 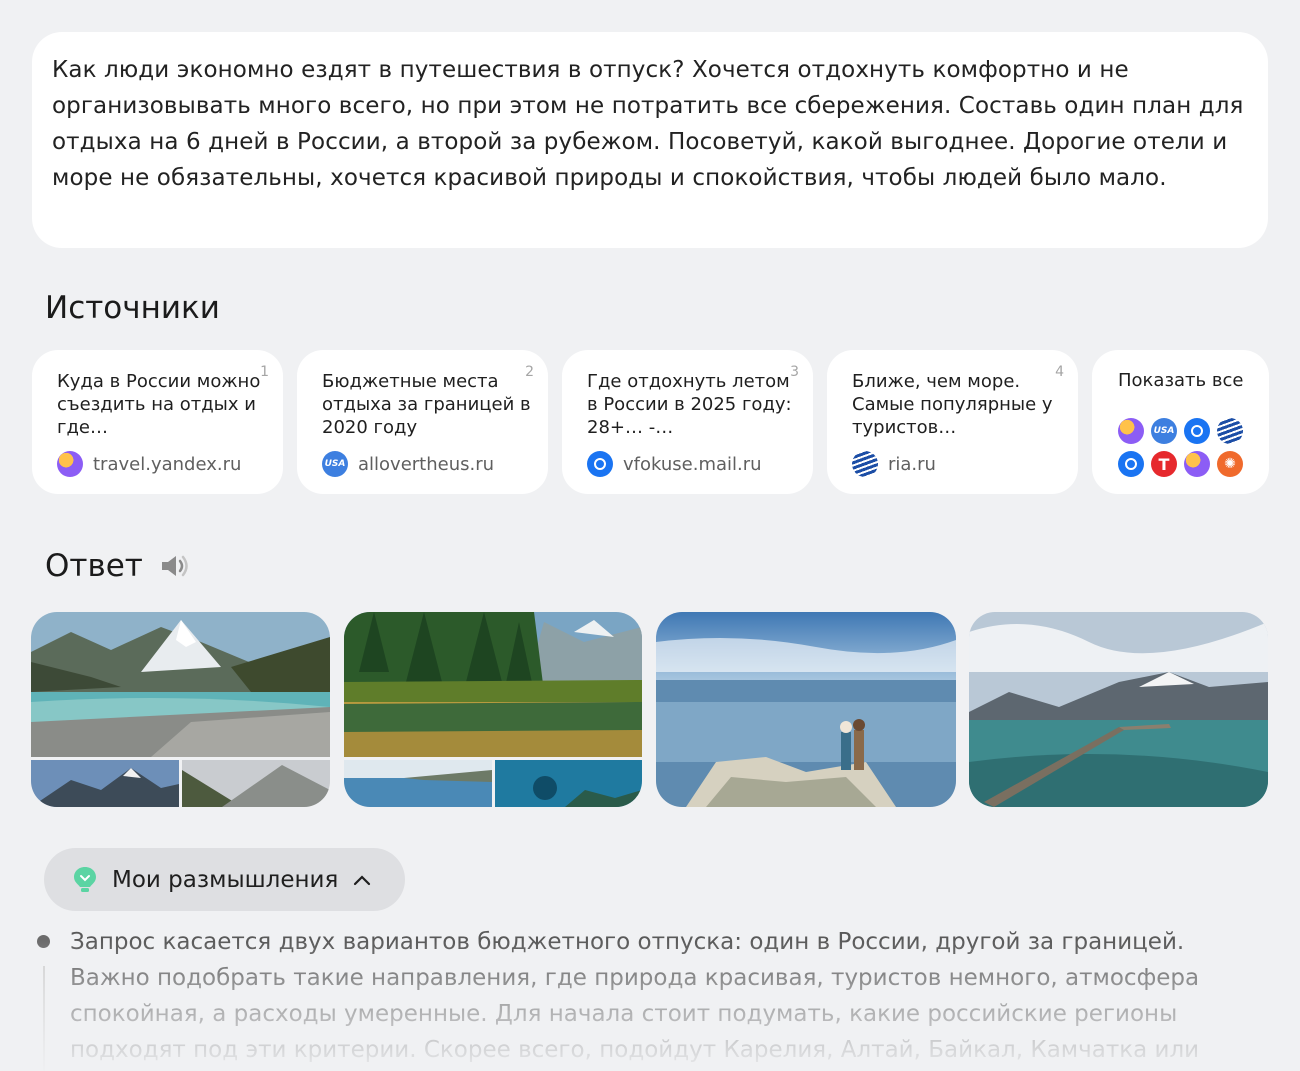 What do you see at coordinates (362, 880) in the screenshot?
I see `chevron-up-icon` at bounding box center [362, 880].